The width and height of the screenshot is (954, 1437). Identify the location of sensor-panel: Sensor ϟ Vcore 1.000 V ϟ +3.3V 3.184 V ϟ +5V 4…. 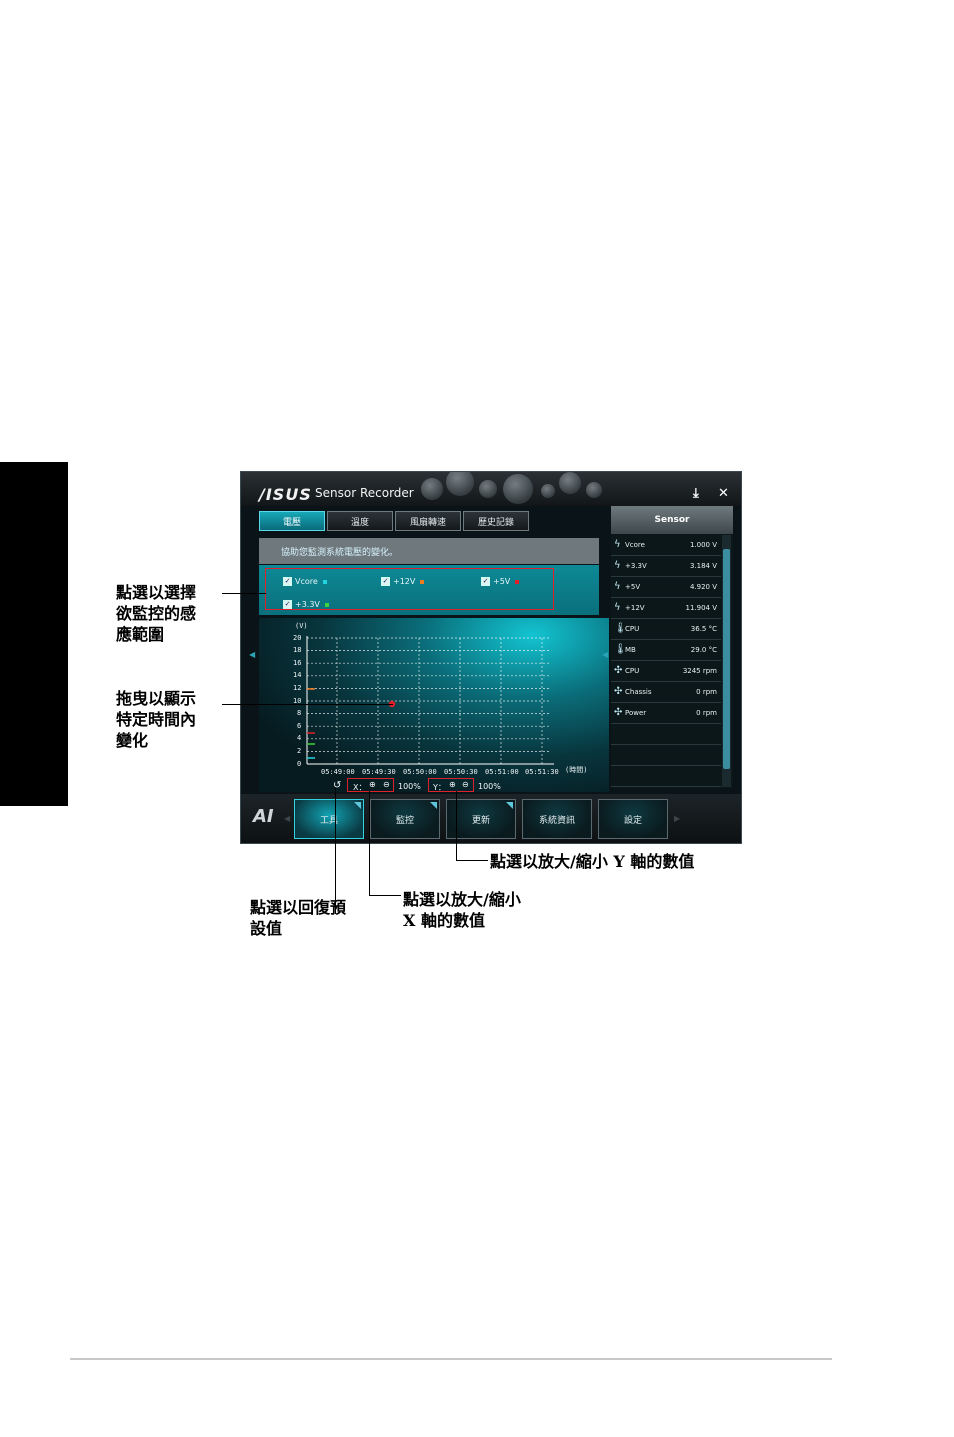
(672, 647).